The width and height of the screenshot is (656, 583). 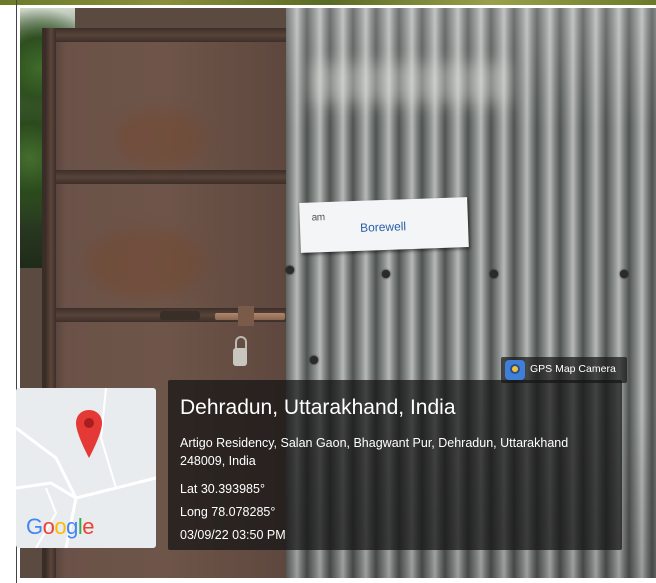 I want to click on sign-logo: am, so click(x=318, y=218).